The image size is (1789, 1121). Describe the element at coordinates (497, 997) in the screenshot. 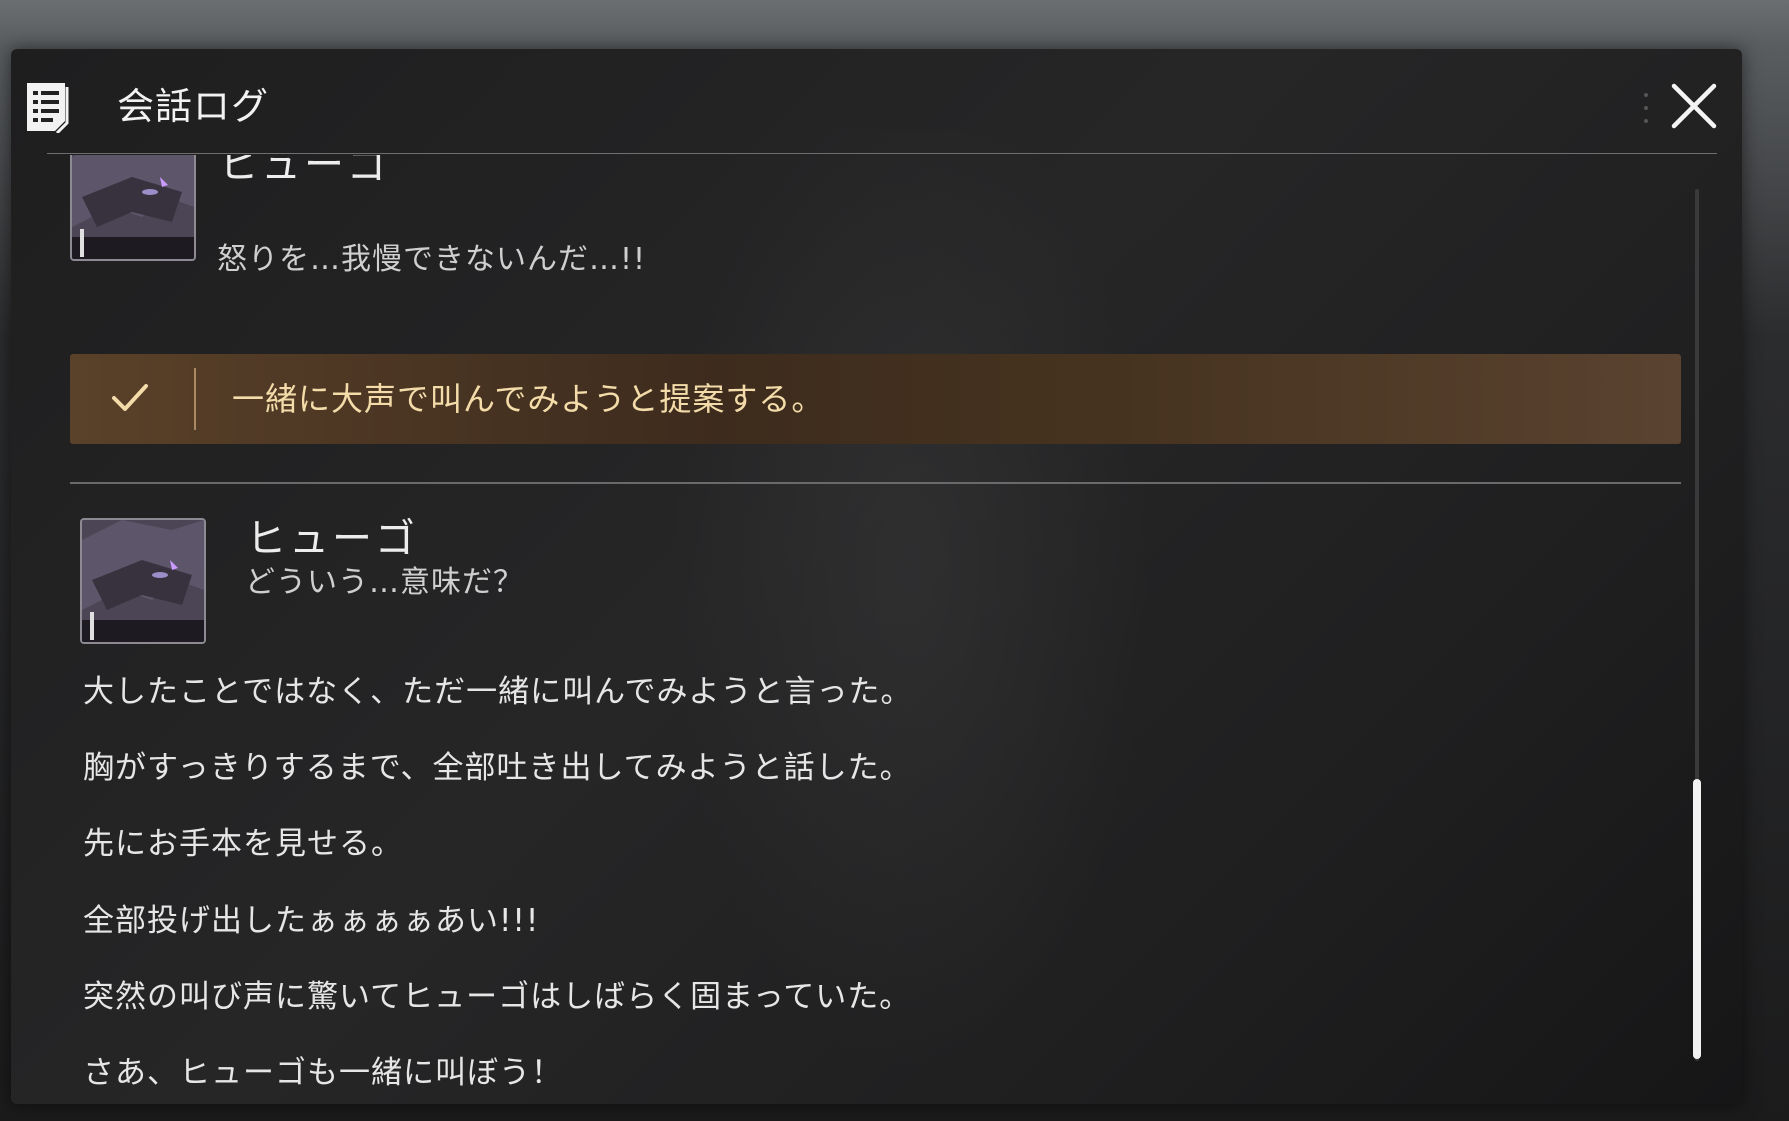

I see `narration-line: 突然の叫び声に驚いてヒューゴはしばらく固まっていた。` at that location.